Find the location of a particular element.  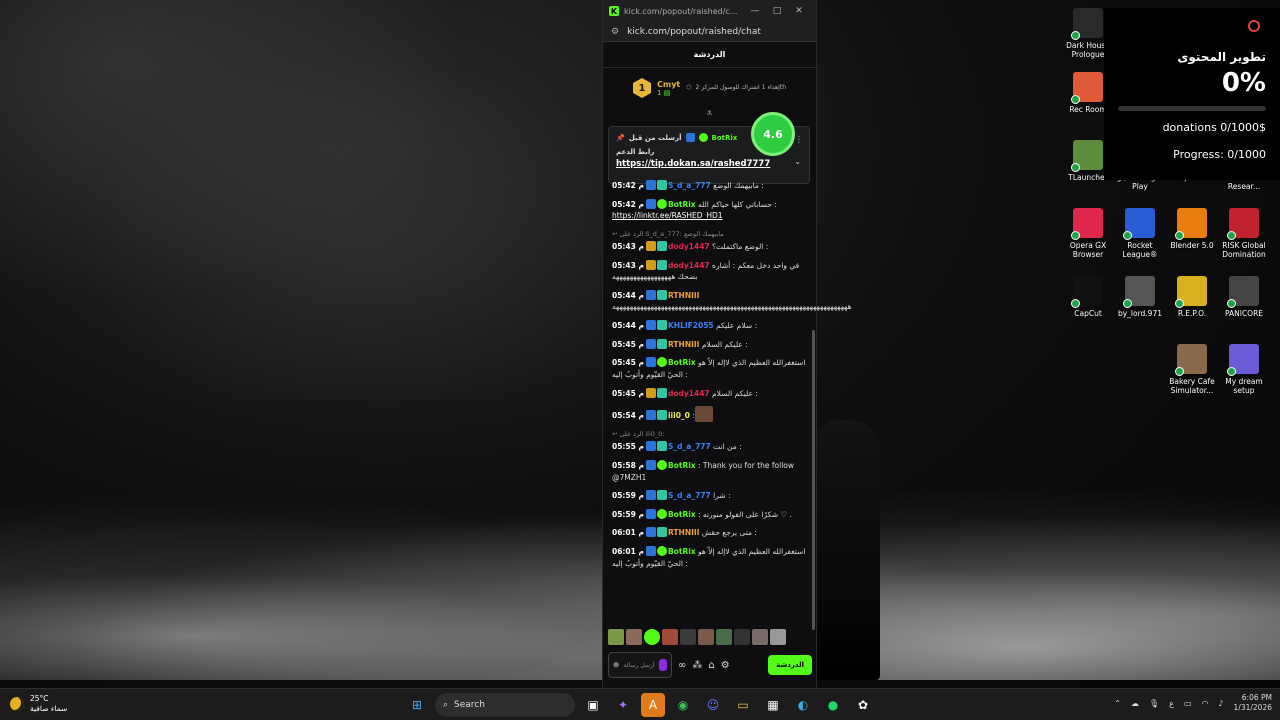

chat-message: 05:55 م S_d_a_777 من انت : is located at coordinates (710, 447).